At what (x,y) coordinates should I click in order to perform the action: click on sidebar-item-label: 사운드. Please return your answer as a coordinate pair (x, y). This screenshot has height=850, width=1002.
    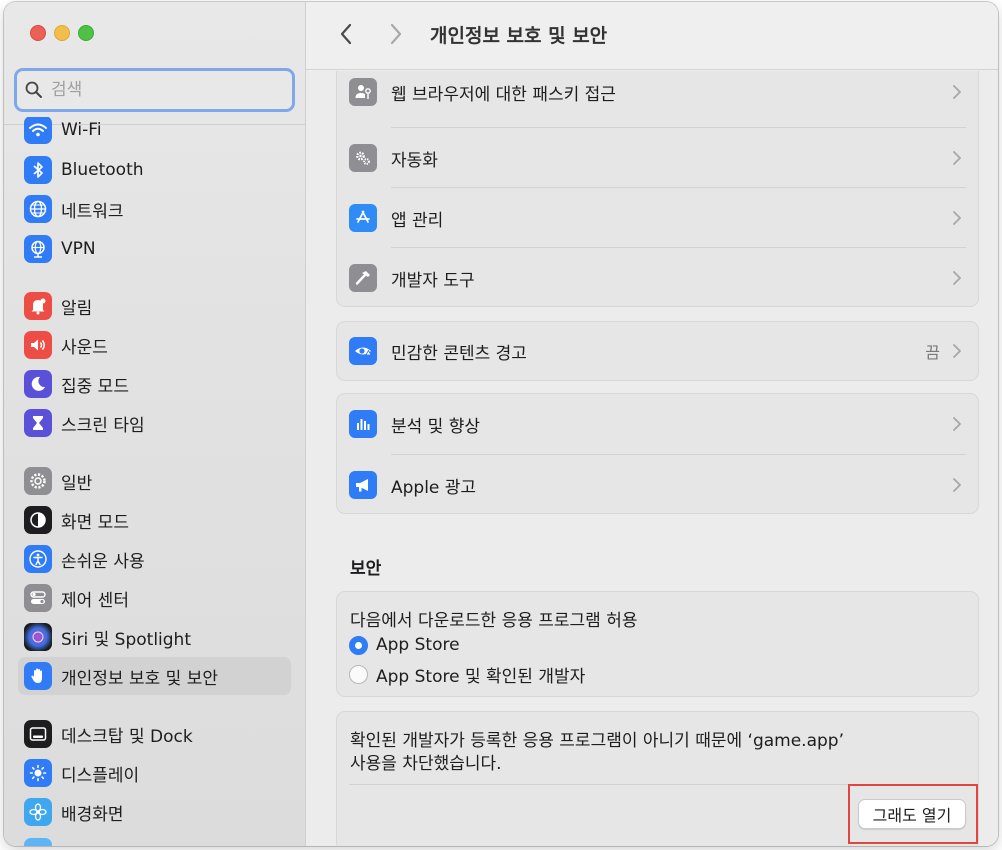
    Looking at the image, I should click on (84, 347).